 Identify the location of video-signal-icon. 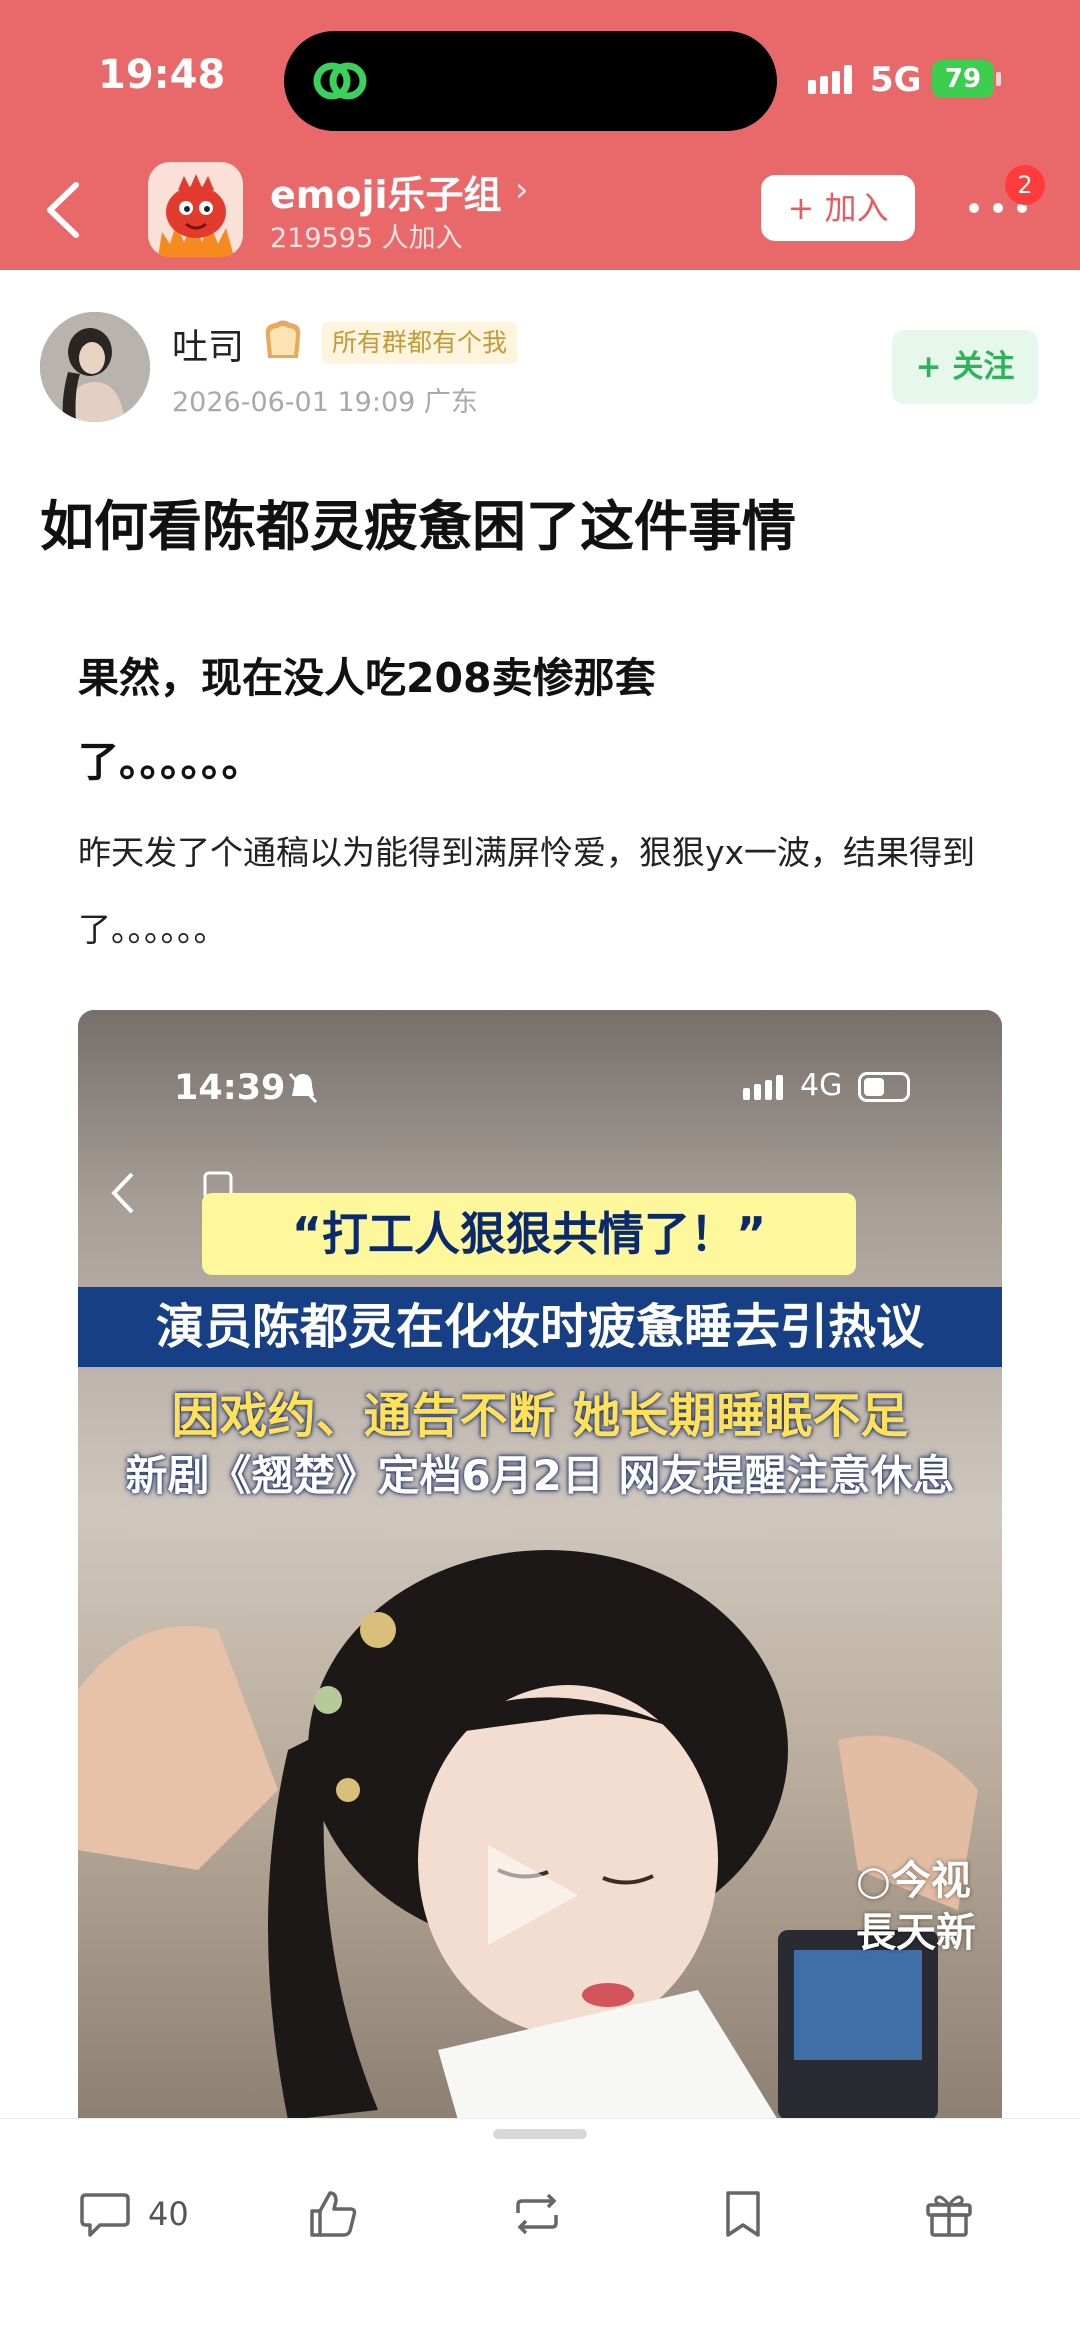
(763, 1087).